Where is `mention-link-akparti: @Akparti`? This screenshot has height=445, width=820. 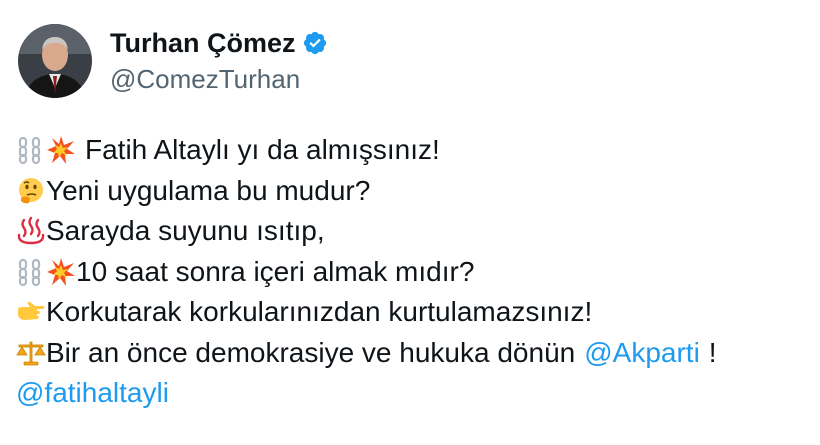
mention-link-akparti: @Akparti is located at coordinates (642, 353).